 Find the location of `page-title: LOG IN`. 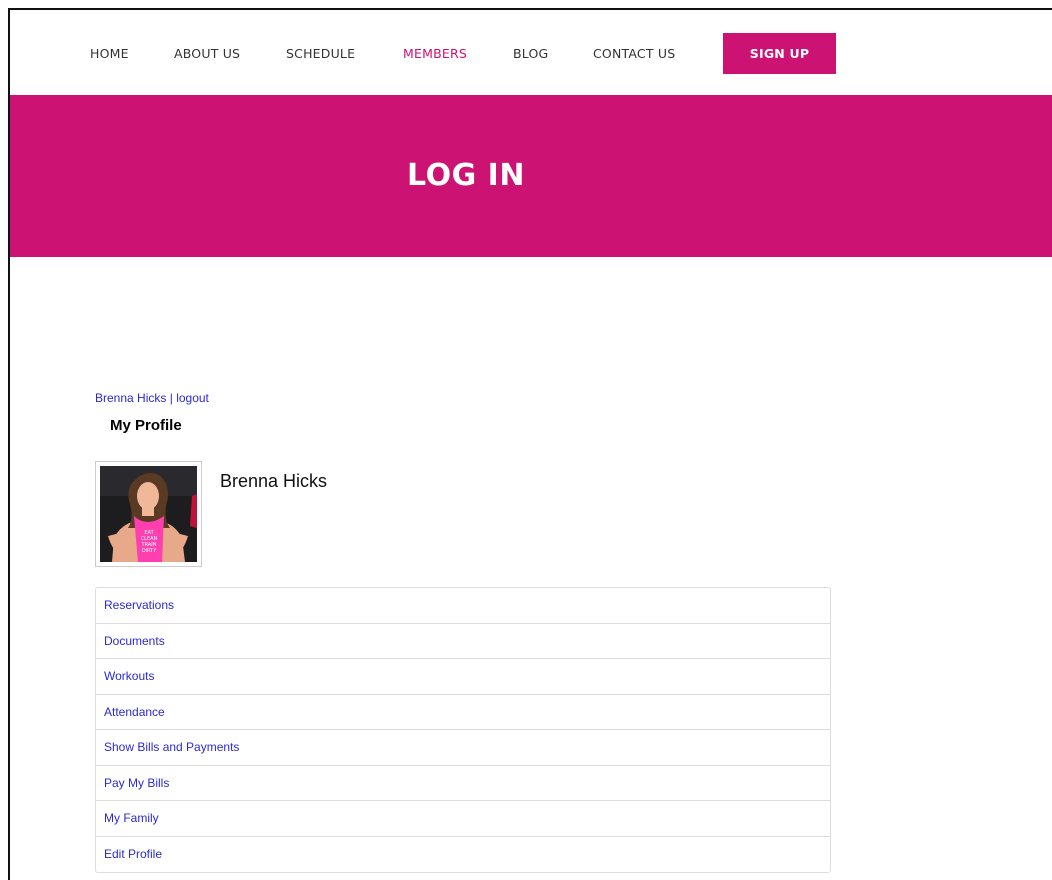

page-title: LOG IN is located at coordinates (466, 175).